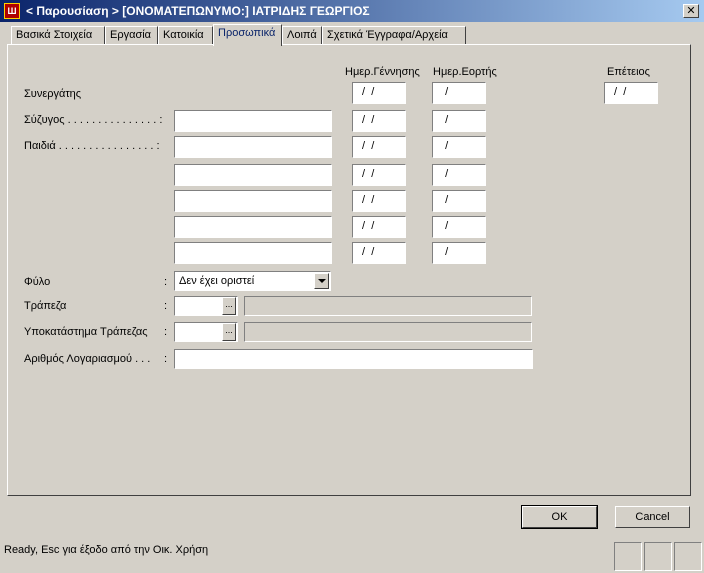 This screenshot has width=704, height=573. Describe the element at coordinates (388, 306) in the screenshot. I see `bank-name-field` at that location.